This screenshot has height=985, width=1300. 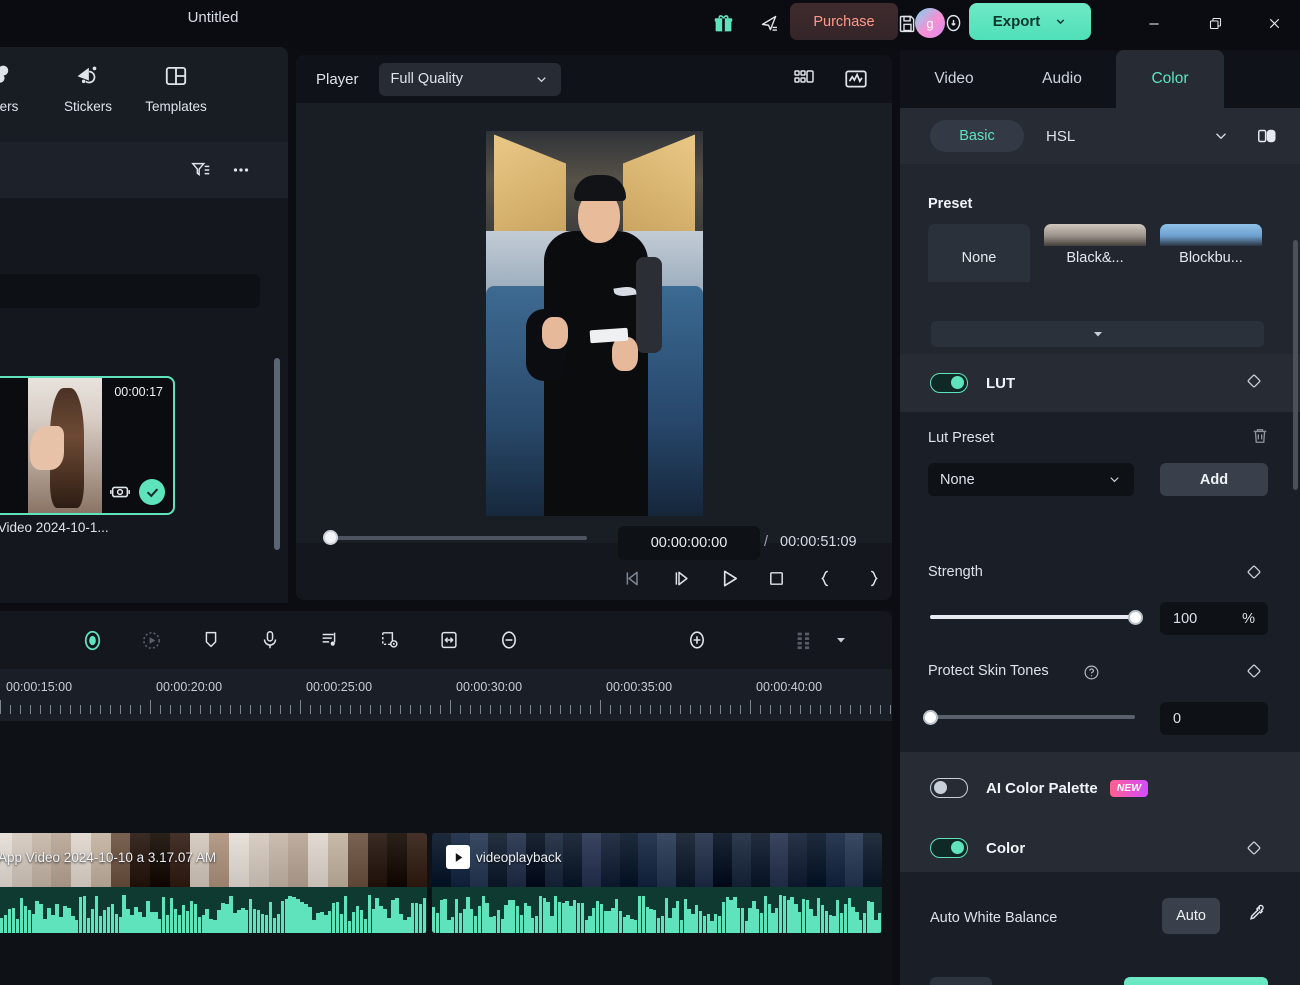 What do you see at coordinates (1091, 675) in the screenshot?
I see `help-icon` at bounding box center [1091, 675].